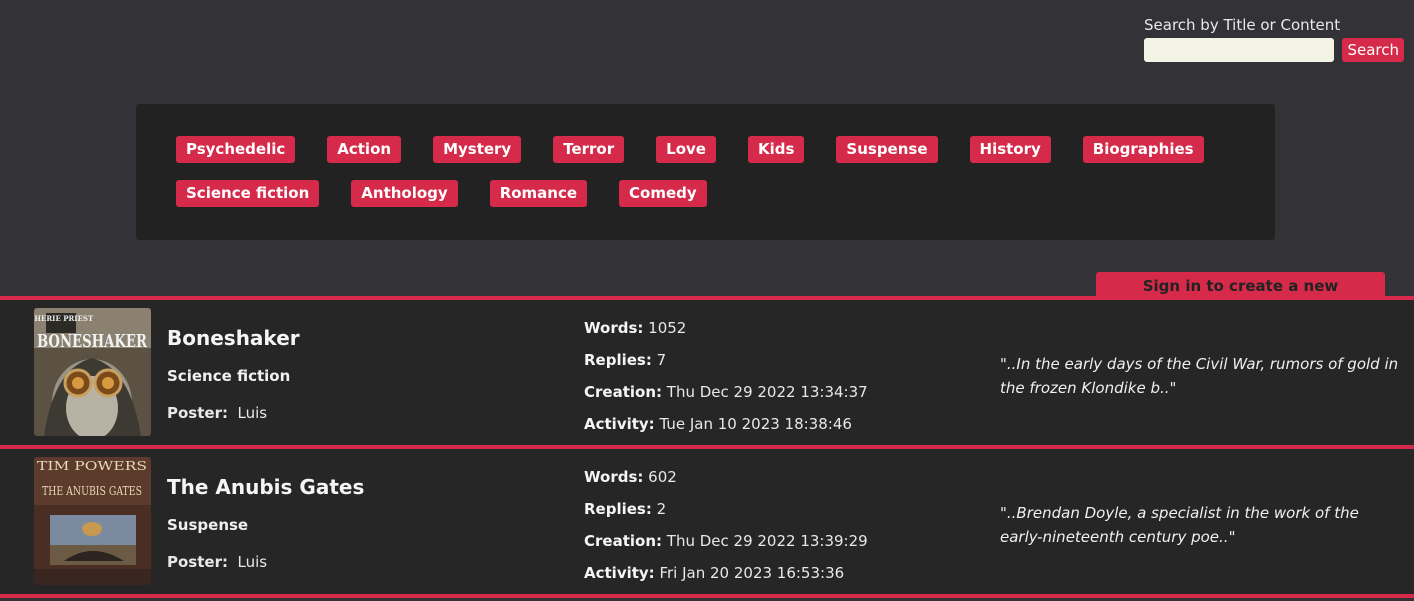 The height and width of the screenshot is (601, 1414). What do you see at coordinates (663, 193) in the screenshot?
I see `genre-tag-comedy: Comedy` at bounding box center [663, 193].